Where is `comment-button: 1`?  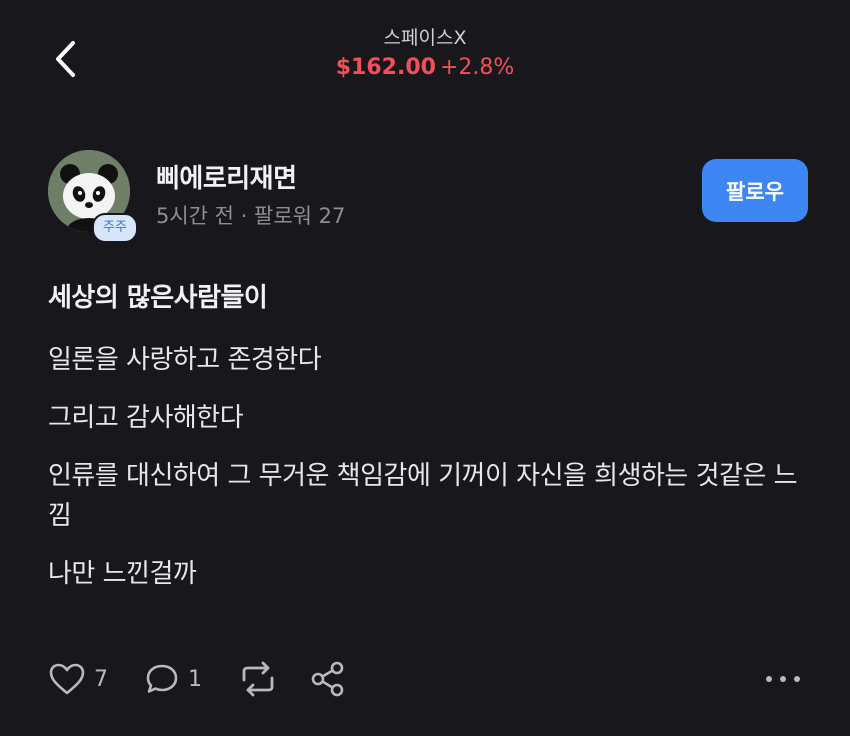 comment-button: 1 is located at coordinates (173, 679).